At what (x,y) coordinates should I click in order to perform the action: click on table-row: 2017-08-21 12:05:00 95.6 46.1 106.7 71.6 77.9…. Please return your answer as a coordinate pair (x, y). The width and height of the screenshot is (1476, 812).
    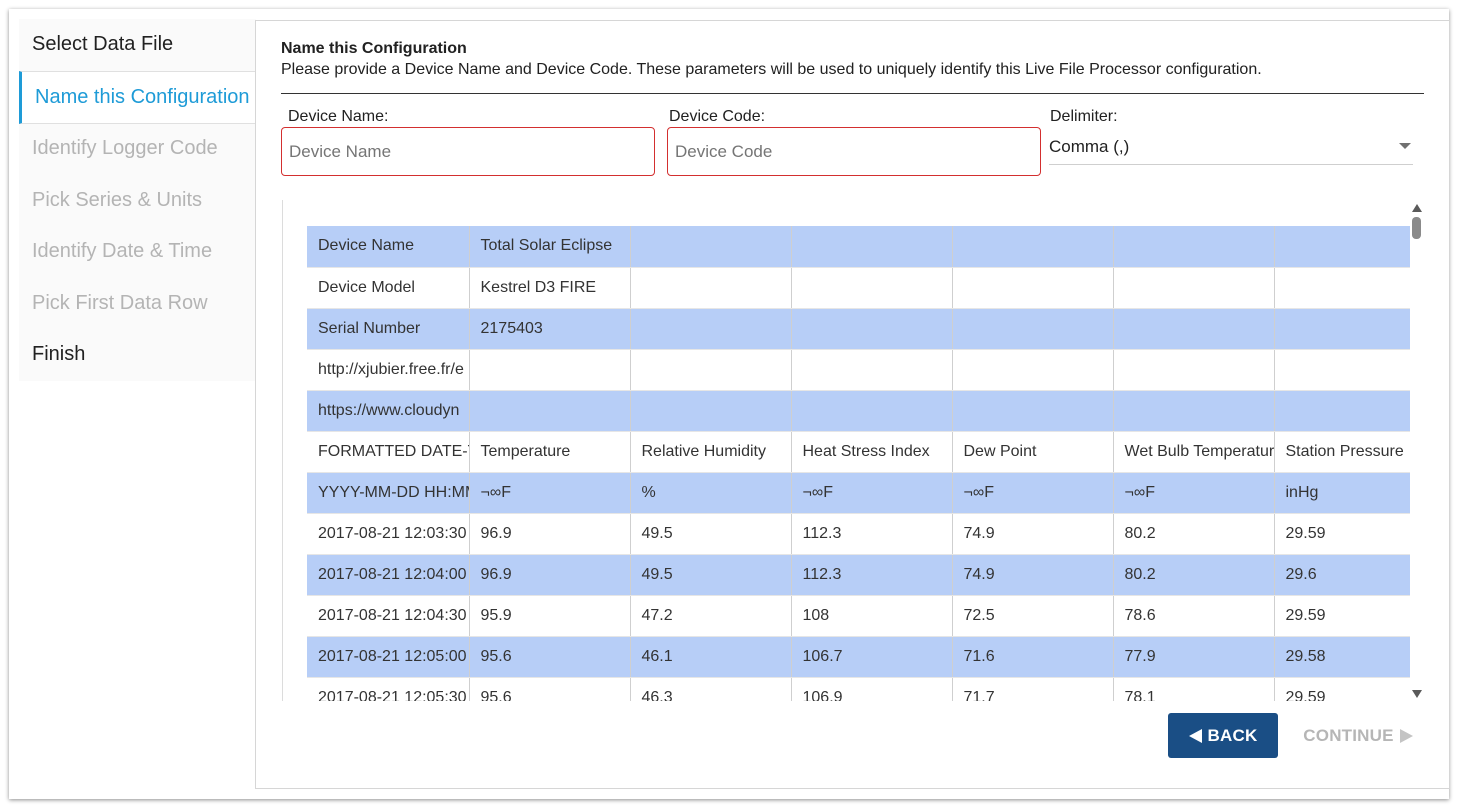
    Looking at the image, I should click on (858, 657).